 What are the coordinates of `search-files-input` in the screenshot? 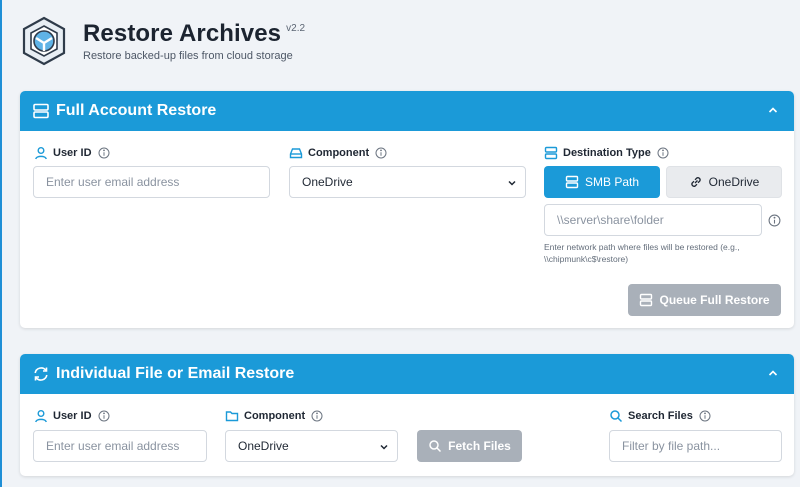 It's located at (695, 446).